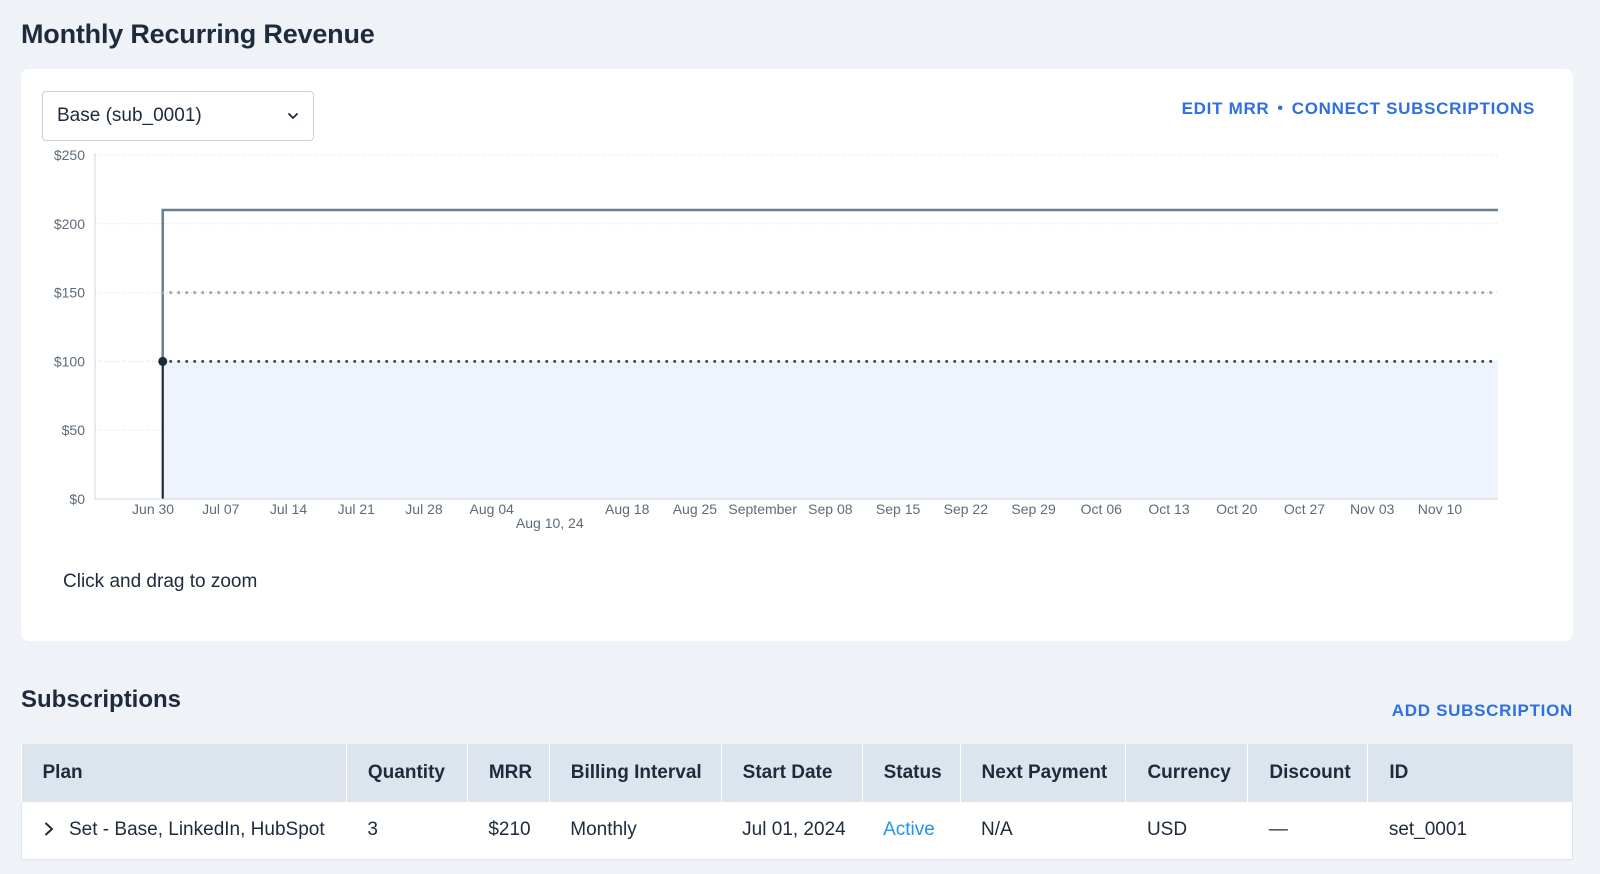  What do you see at coordinates (1470, 831) in the screenshot?
I see `id-cell: set_0001` at bounding box center [1470, 831].